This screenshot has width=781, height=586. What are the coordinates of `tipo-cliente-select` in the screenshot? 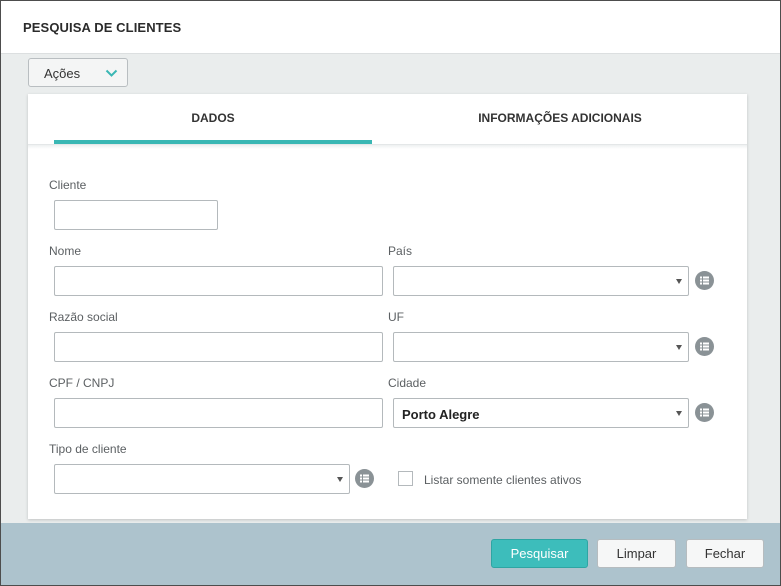 It's located at (202, 479).